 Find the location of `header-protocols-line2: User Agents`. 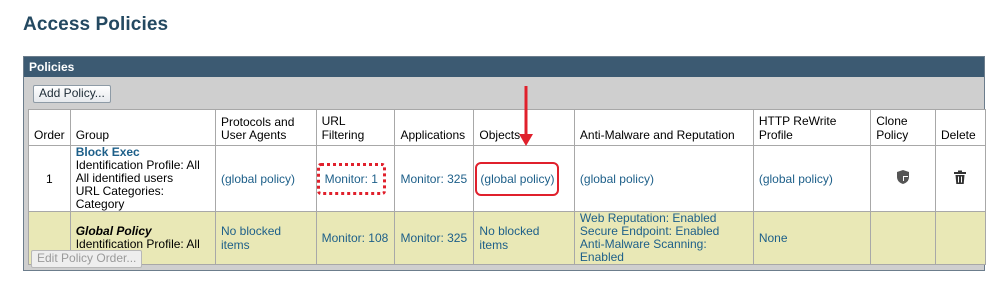

header-protocols-line2: User Agents is located at coordinates (254, 135).